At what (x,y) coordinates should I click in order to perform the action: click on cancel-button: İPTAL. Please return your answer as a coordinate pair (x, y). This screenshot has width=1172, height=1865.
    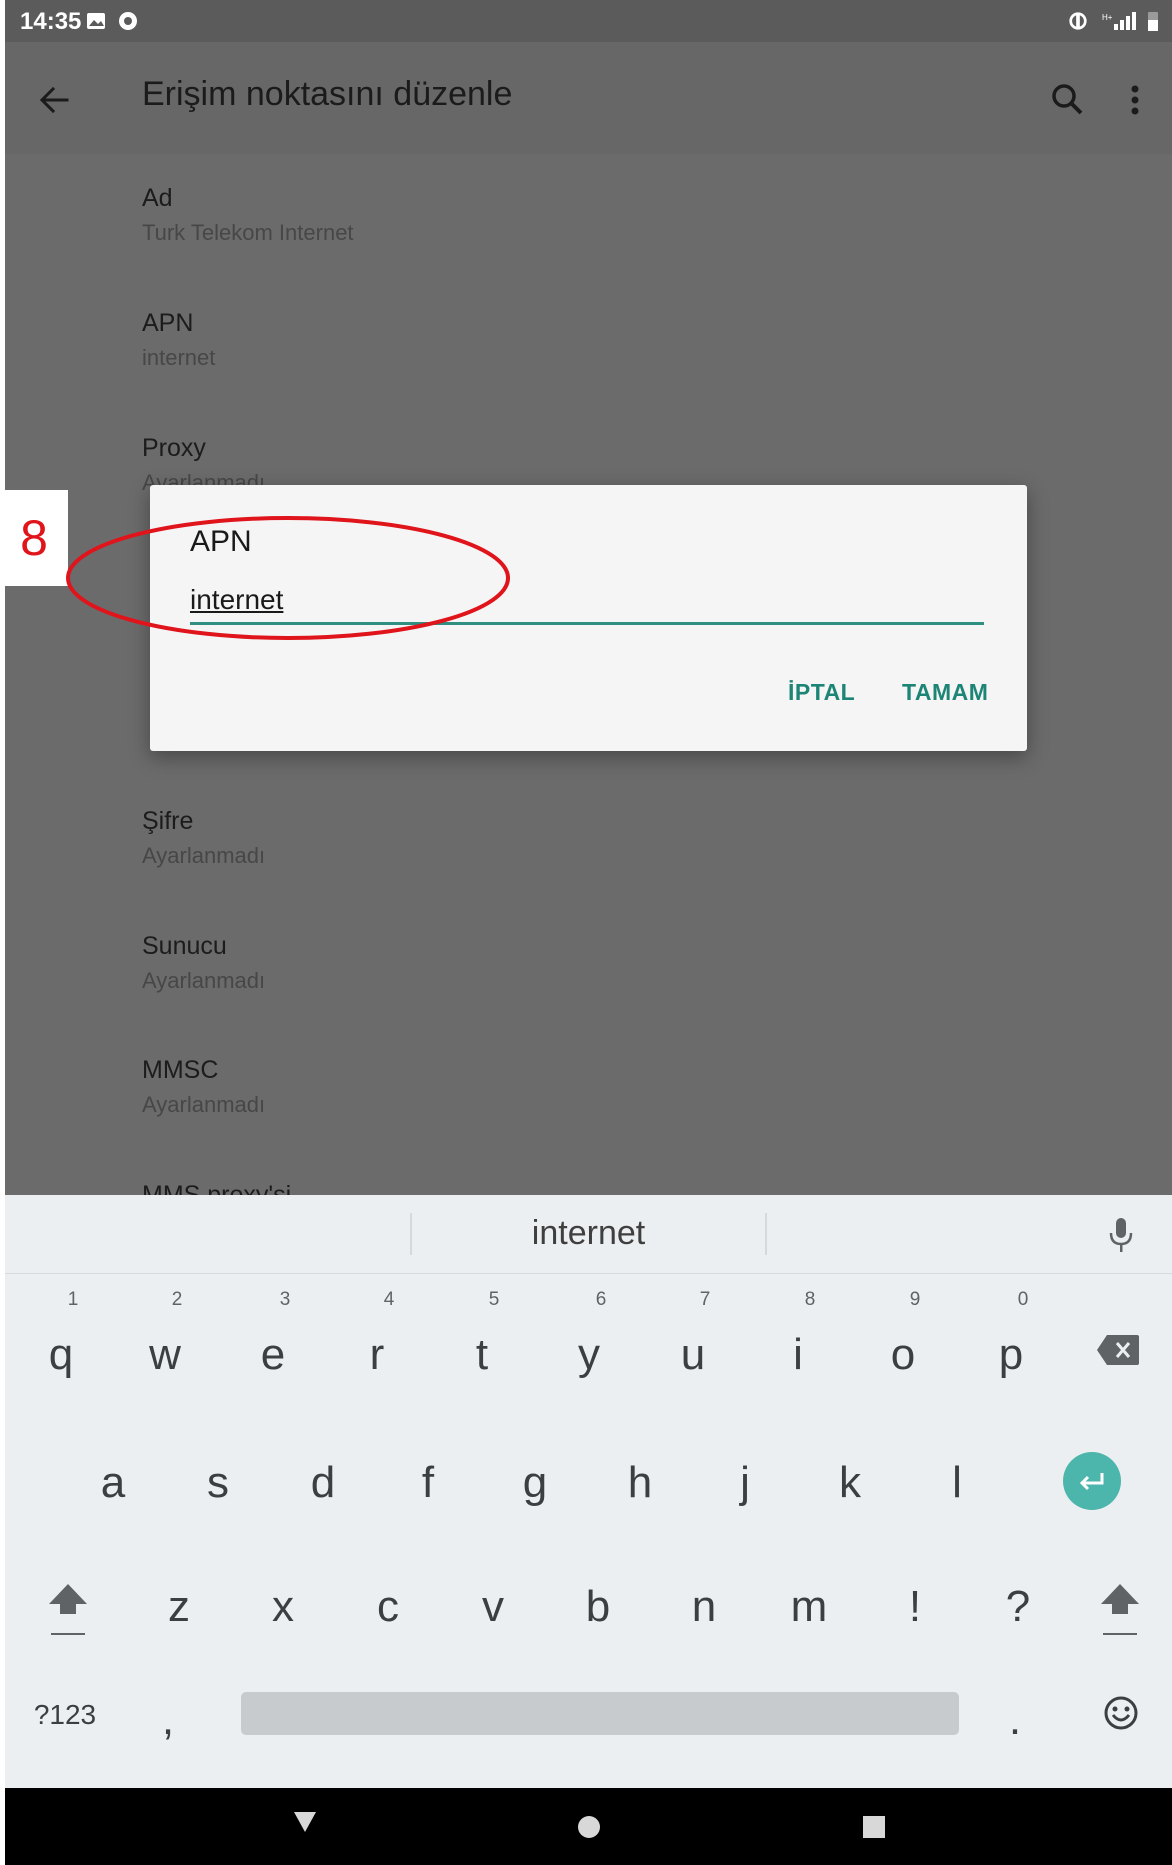
    Looking at the image, I should click on (821, 692).